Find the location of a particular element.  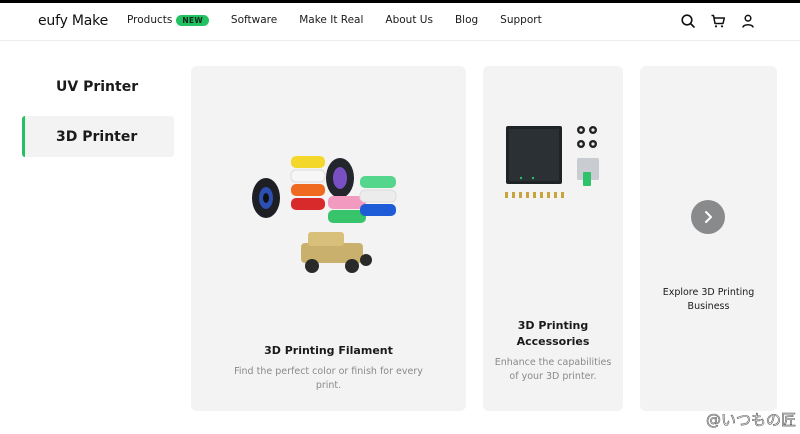

category-sidebar: UV Printer 3D Printer is located at coordinates (98, 116).